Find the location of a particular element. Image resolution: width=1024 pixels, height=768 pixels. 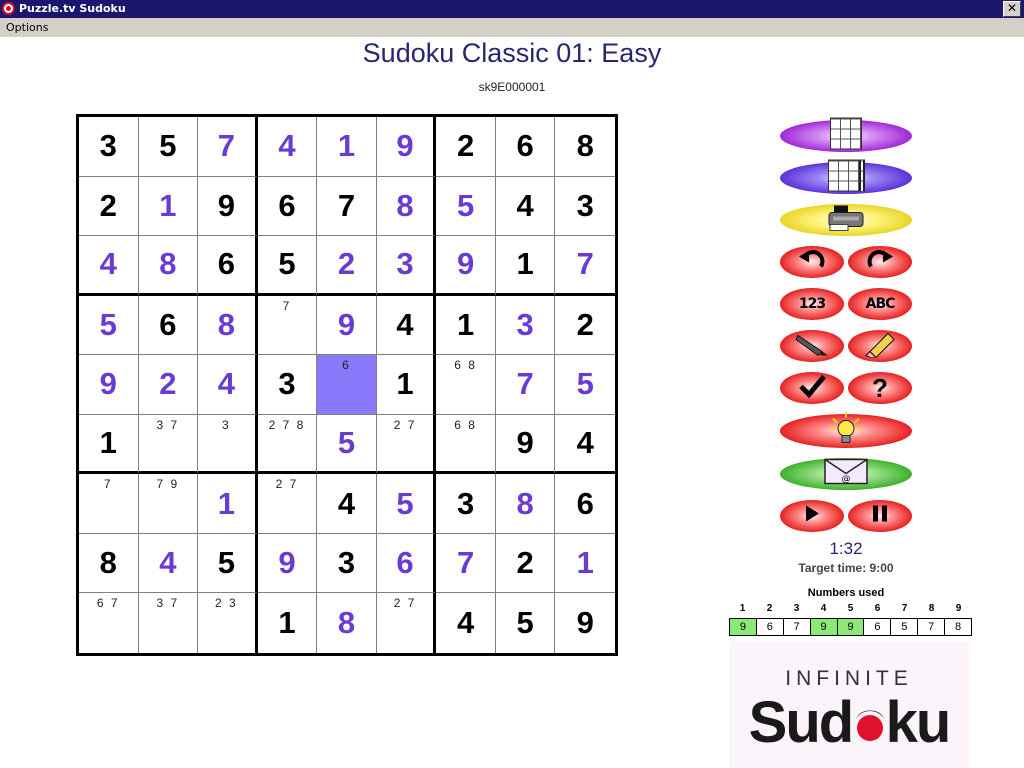

email-button: @ is located at coordinates (846, 474).